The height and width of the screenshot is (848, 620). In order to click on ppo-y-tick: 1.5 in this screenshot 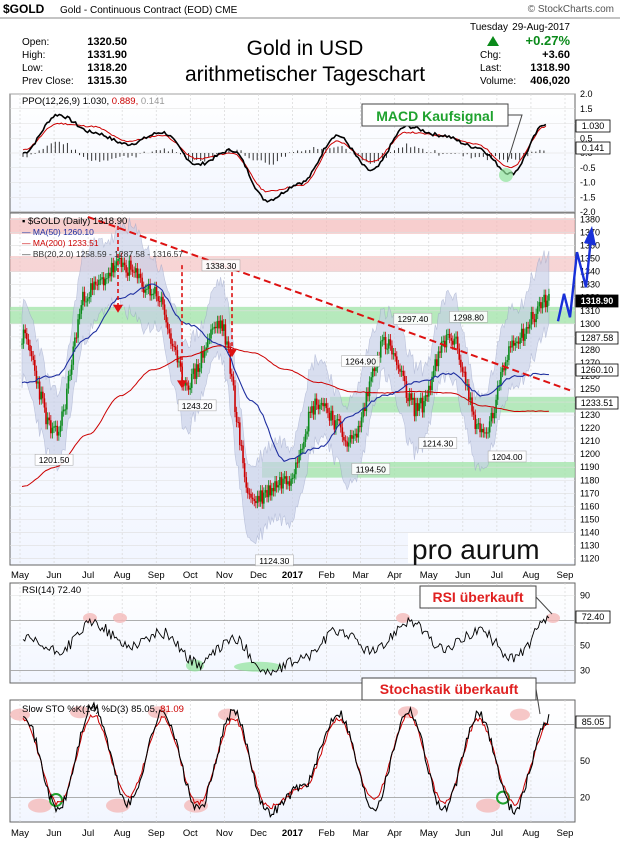, I will do `click(586, 109)`.